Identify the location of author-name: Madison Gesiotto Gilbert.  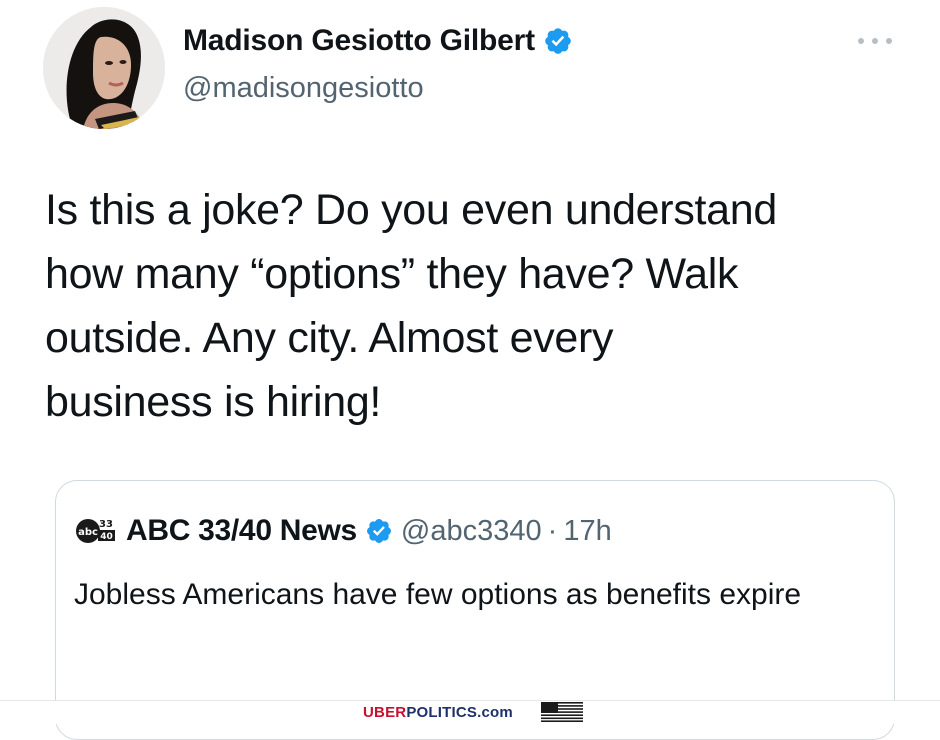
(359, 41).